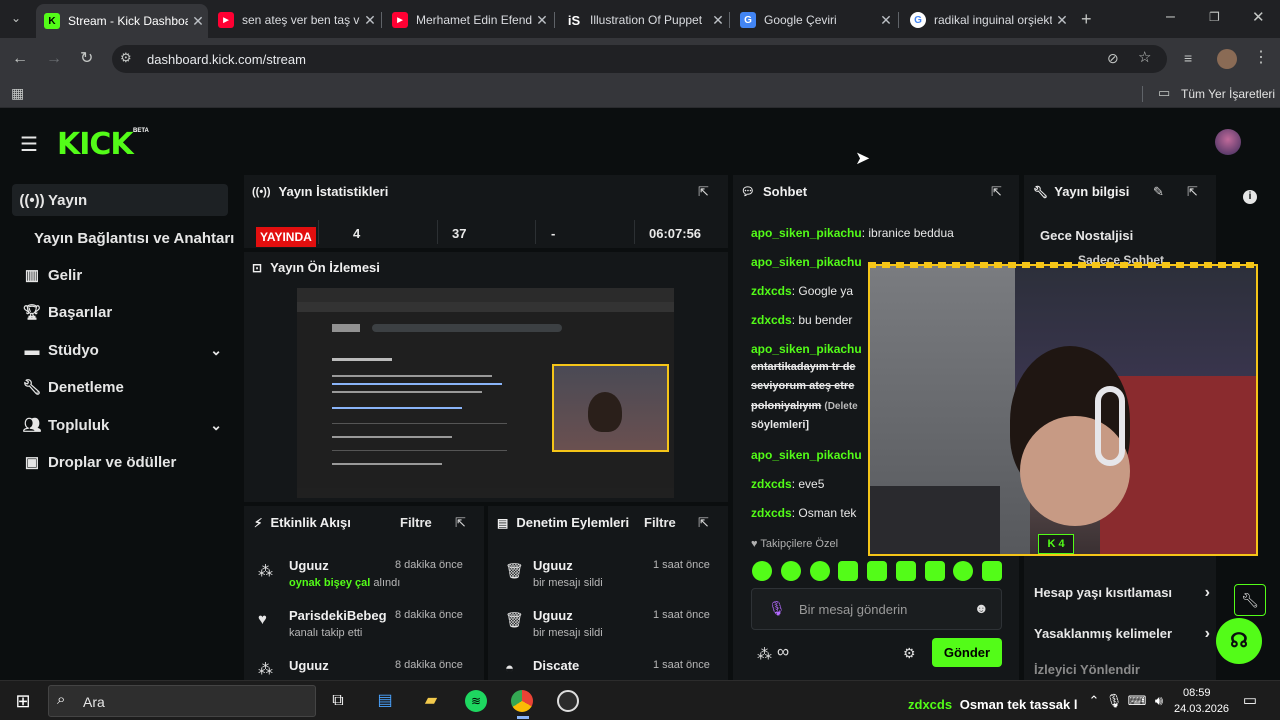  What do you see at coordinates (468, 20) in the screenshot?
I see `tab-youtube-2: ▶ Merhamet Edin Efendi ✕` at bounding box center [468, 20].